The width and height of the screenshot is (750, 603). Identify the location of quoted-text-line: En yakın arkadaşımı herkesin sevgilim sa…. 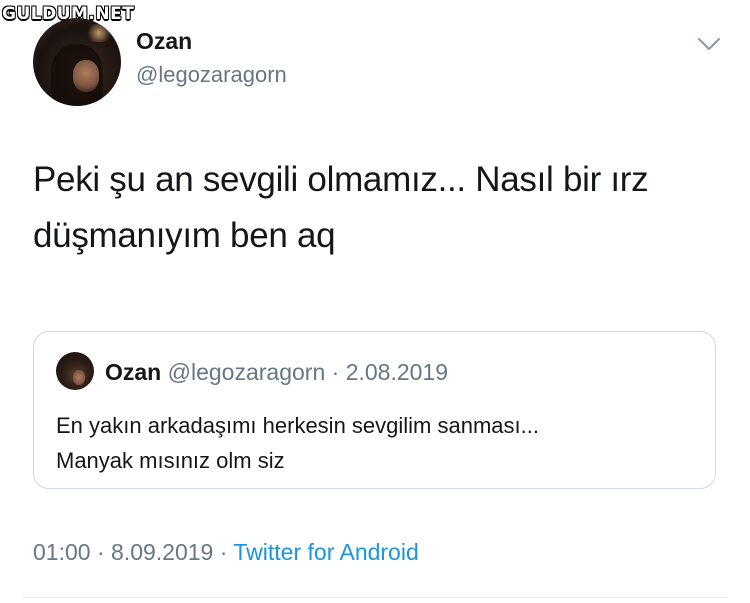
(297, 425).